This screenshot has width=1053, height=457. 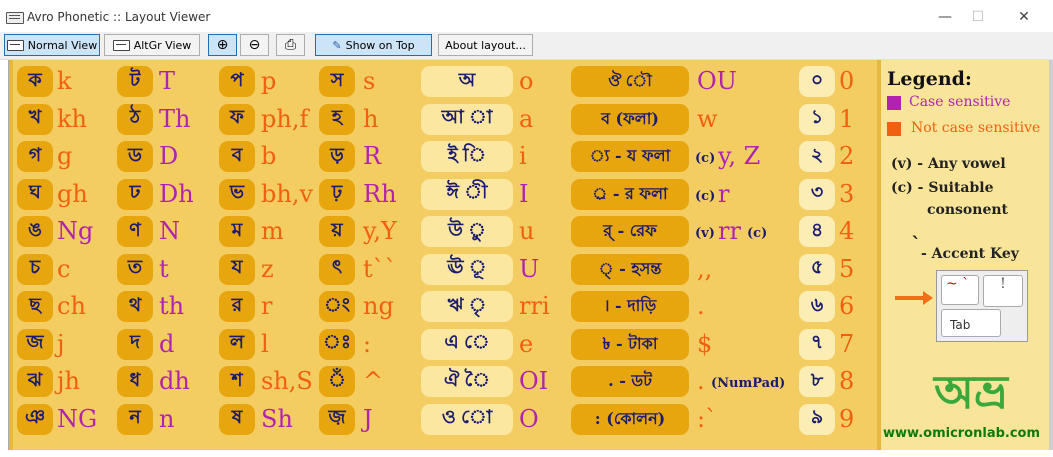 I want to click on avro-logo: অভ্র, so click(x=971, y=392).